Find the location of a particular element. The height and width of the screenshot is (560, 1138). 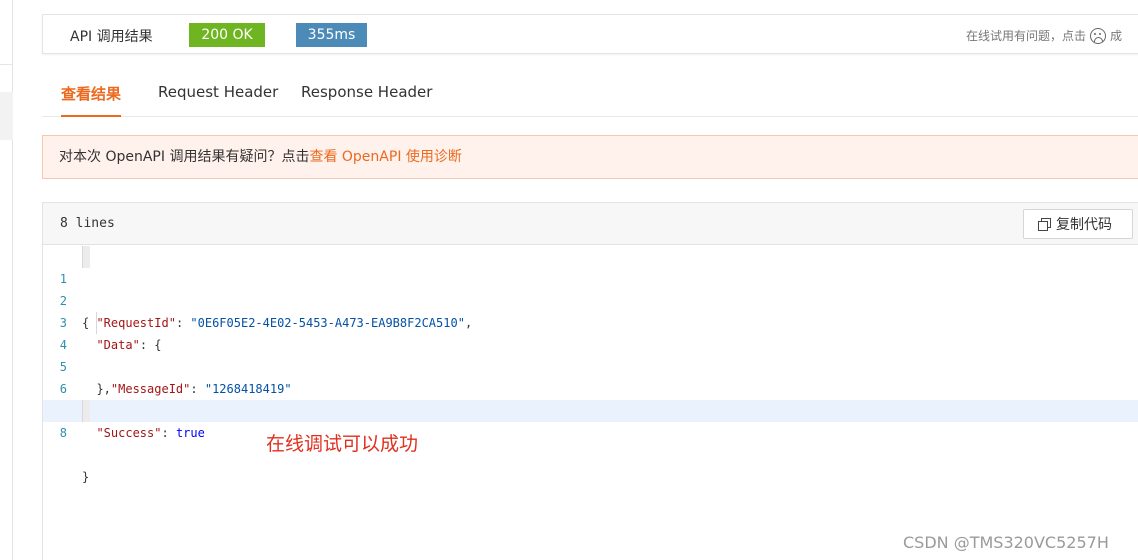

copy-code-label: 复制代码 is located at coordinates (1084, 224).